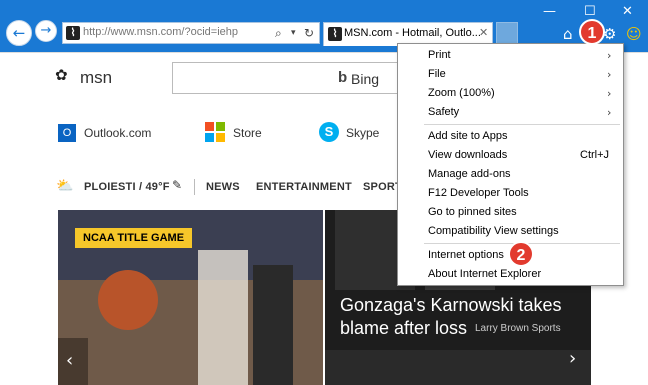  Describe the element at coordinates (160, 32) in the screenshot. I see `address-text: http://www.msn.com/?ocid=iehp` at that location.